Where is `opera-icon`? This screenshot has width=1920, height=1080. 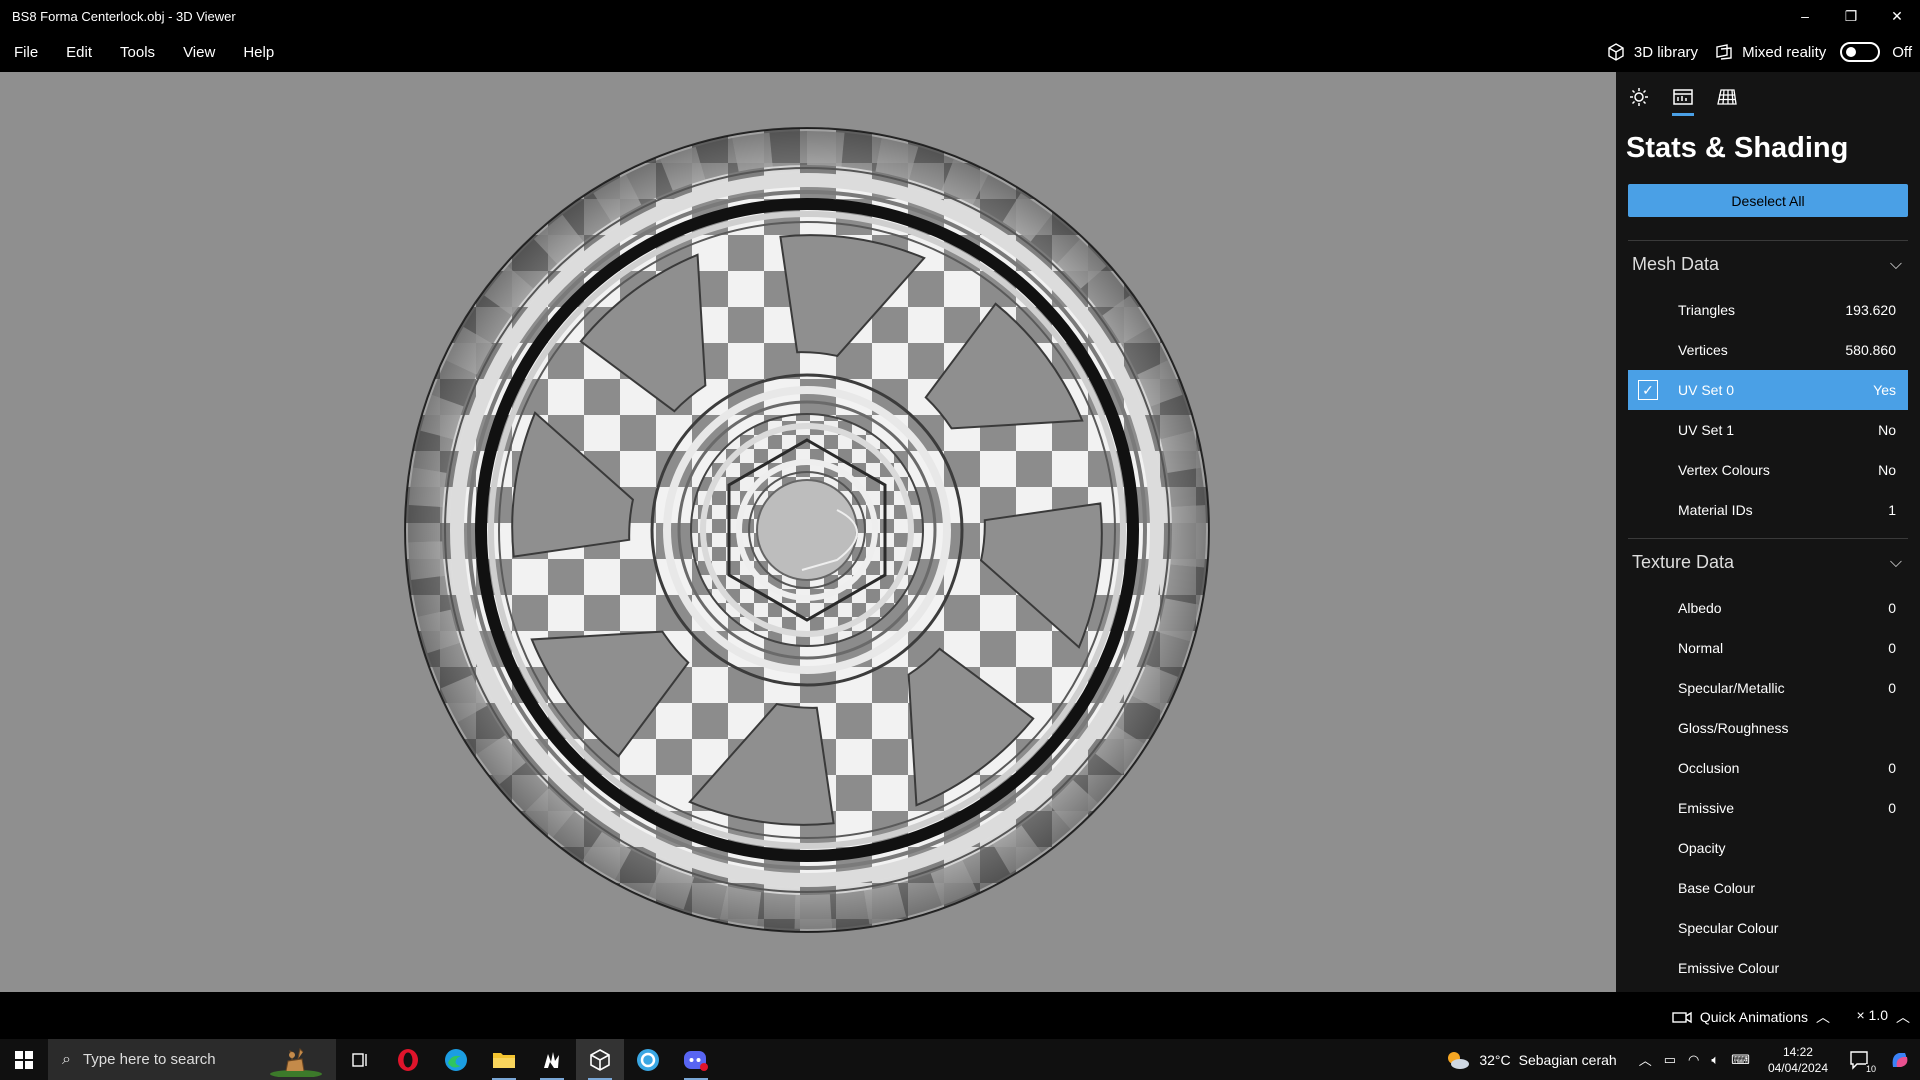
opera-icon is located at coordinates (408, 1059).